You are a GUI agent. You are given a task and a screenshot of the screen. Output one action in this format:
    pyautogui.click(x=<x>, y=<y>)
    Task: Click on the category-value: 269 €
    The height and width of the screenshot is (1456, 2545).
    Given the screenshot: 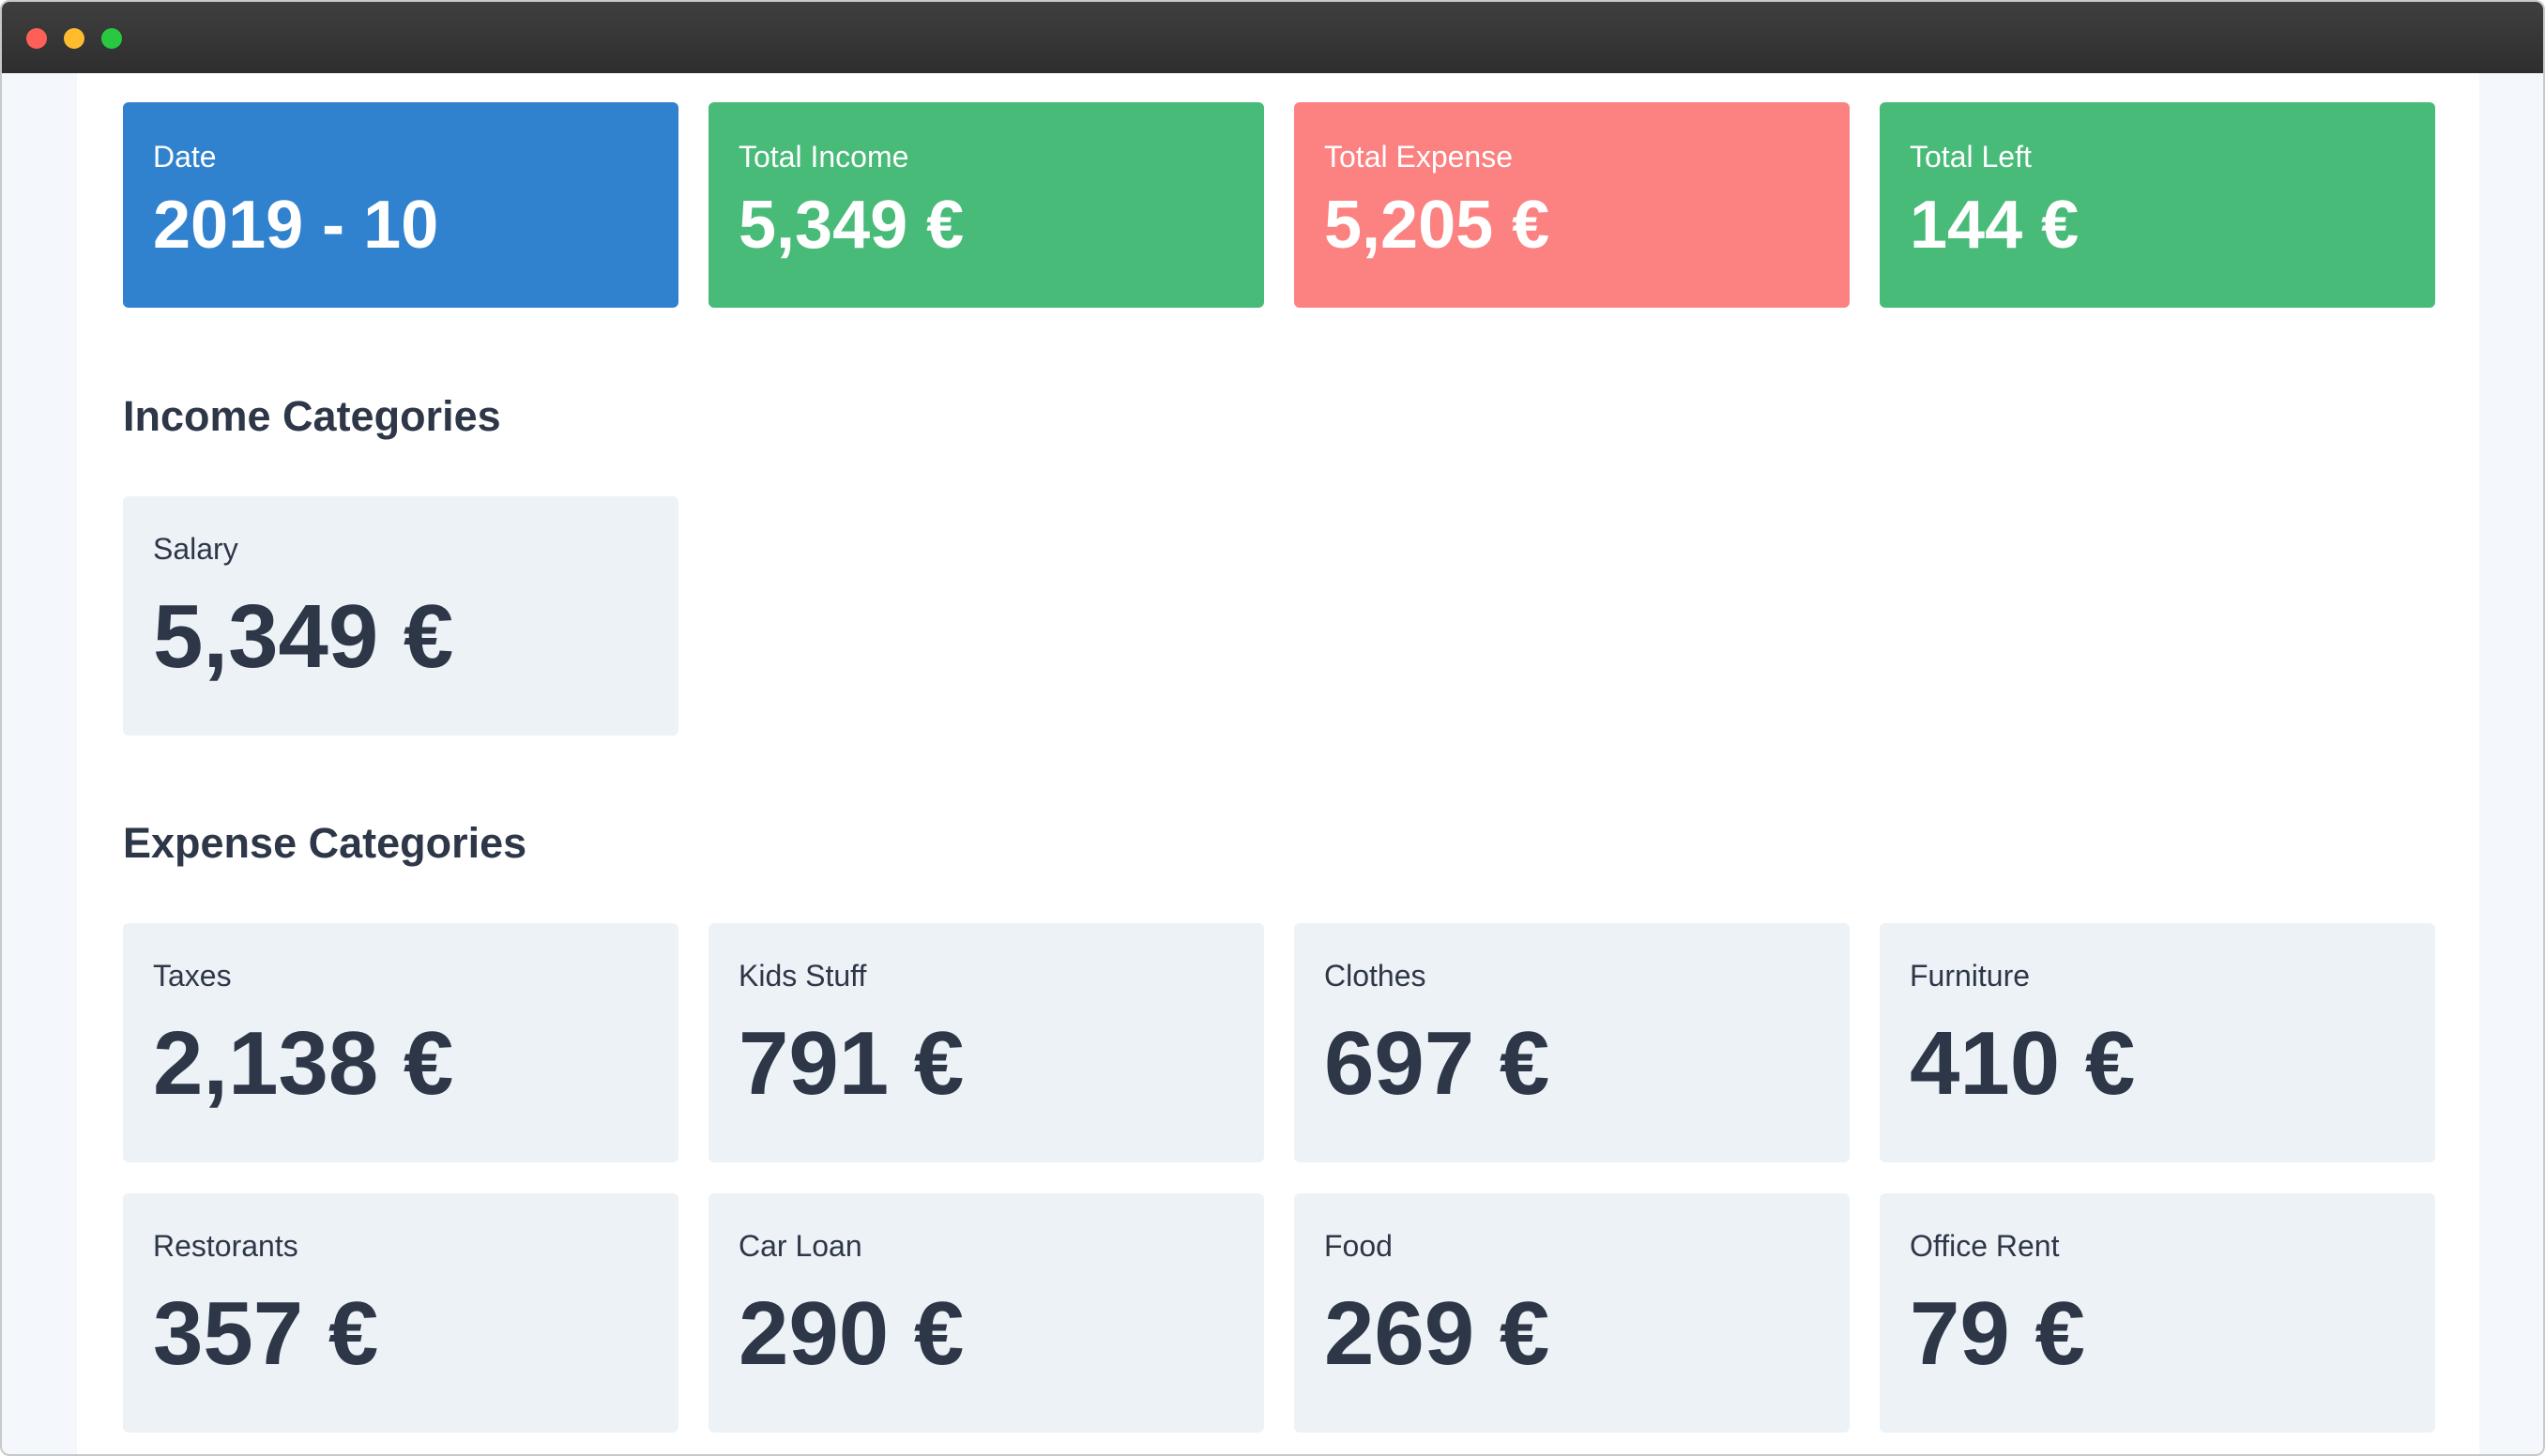 What is the action you would take?
    pyautogui.click(x=1437, y=1333)
    